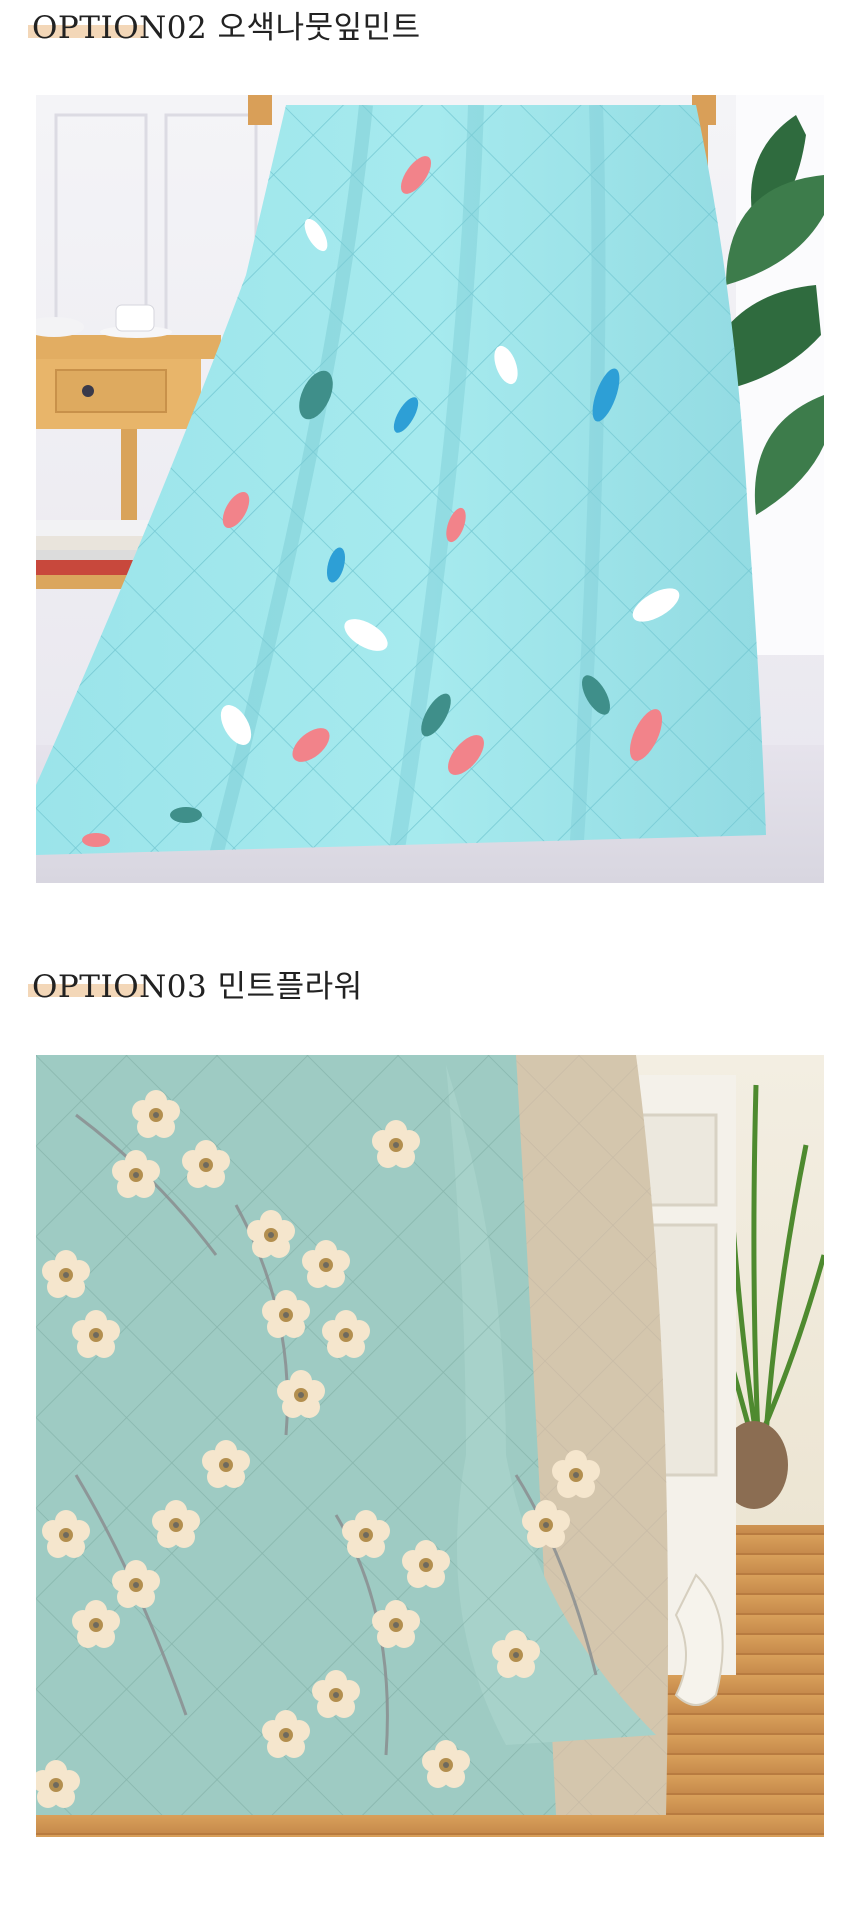 This screenshot has height=1925, width=860. I want to click on option03-title: OPTION03 민트플라워, so click(197, 987).